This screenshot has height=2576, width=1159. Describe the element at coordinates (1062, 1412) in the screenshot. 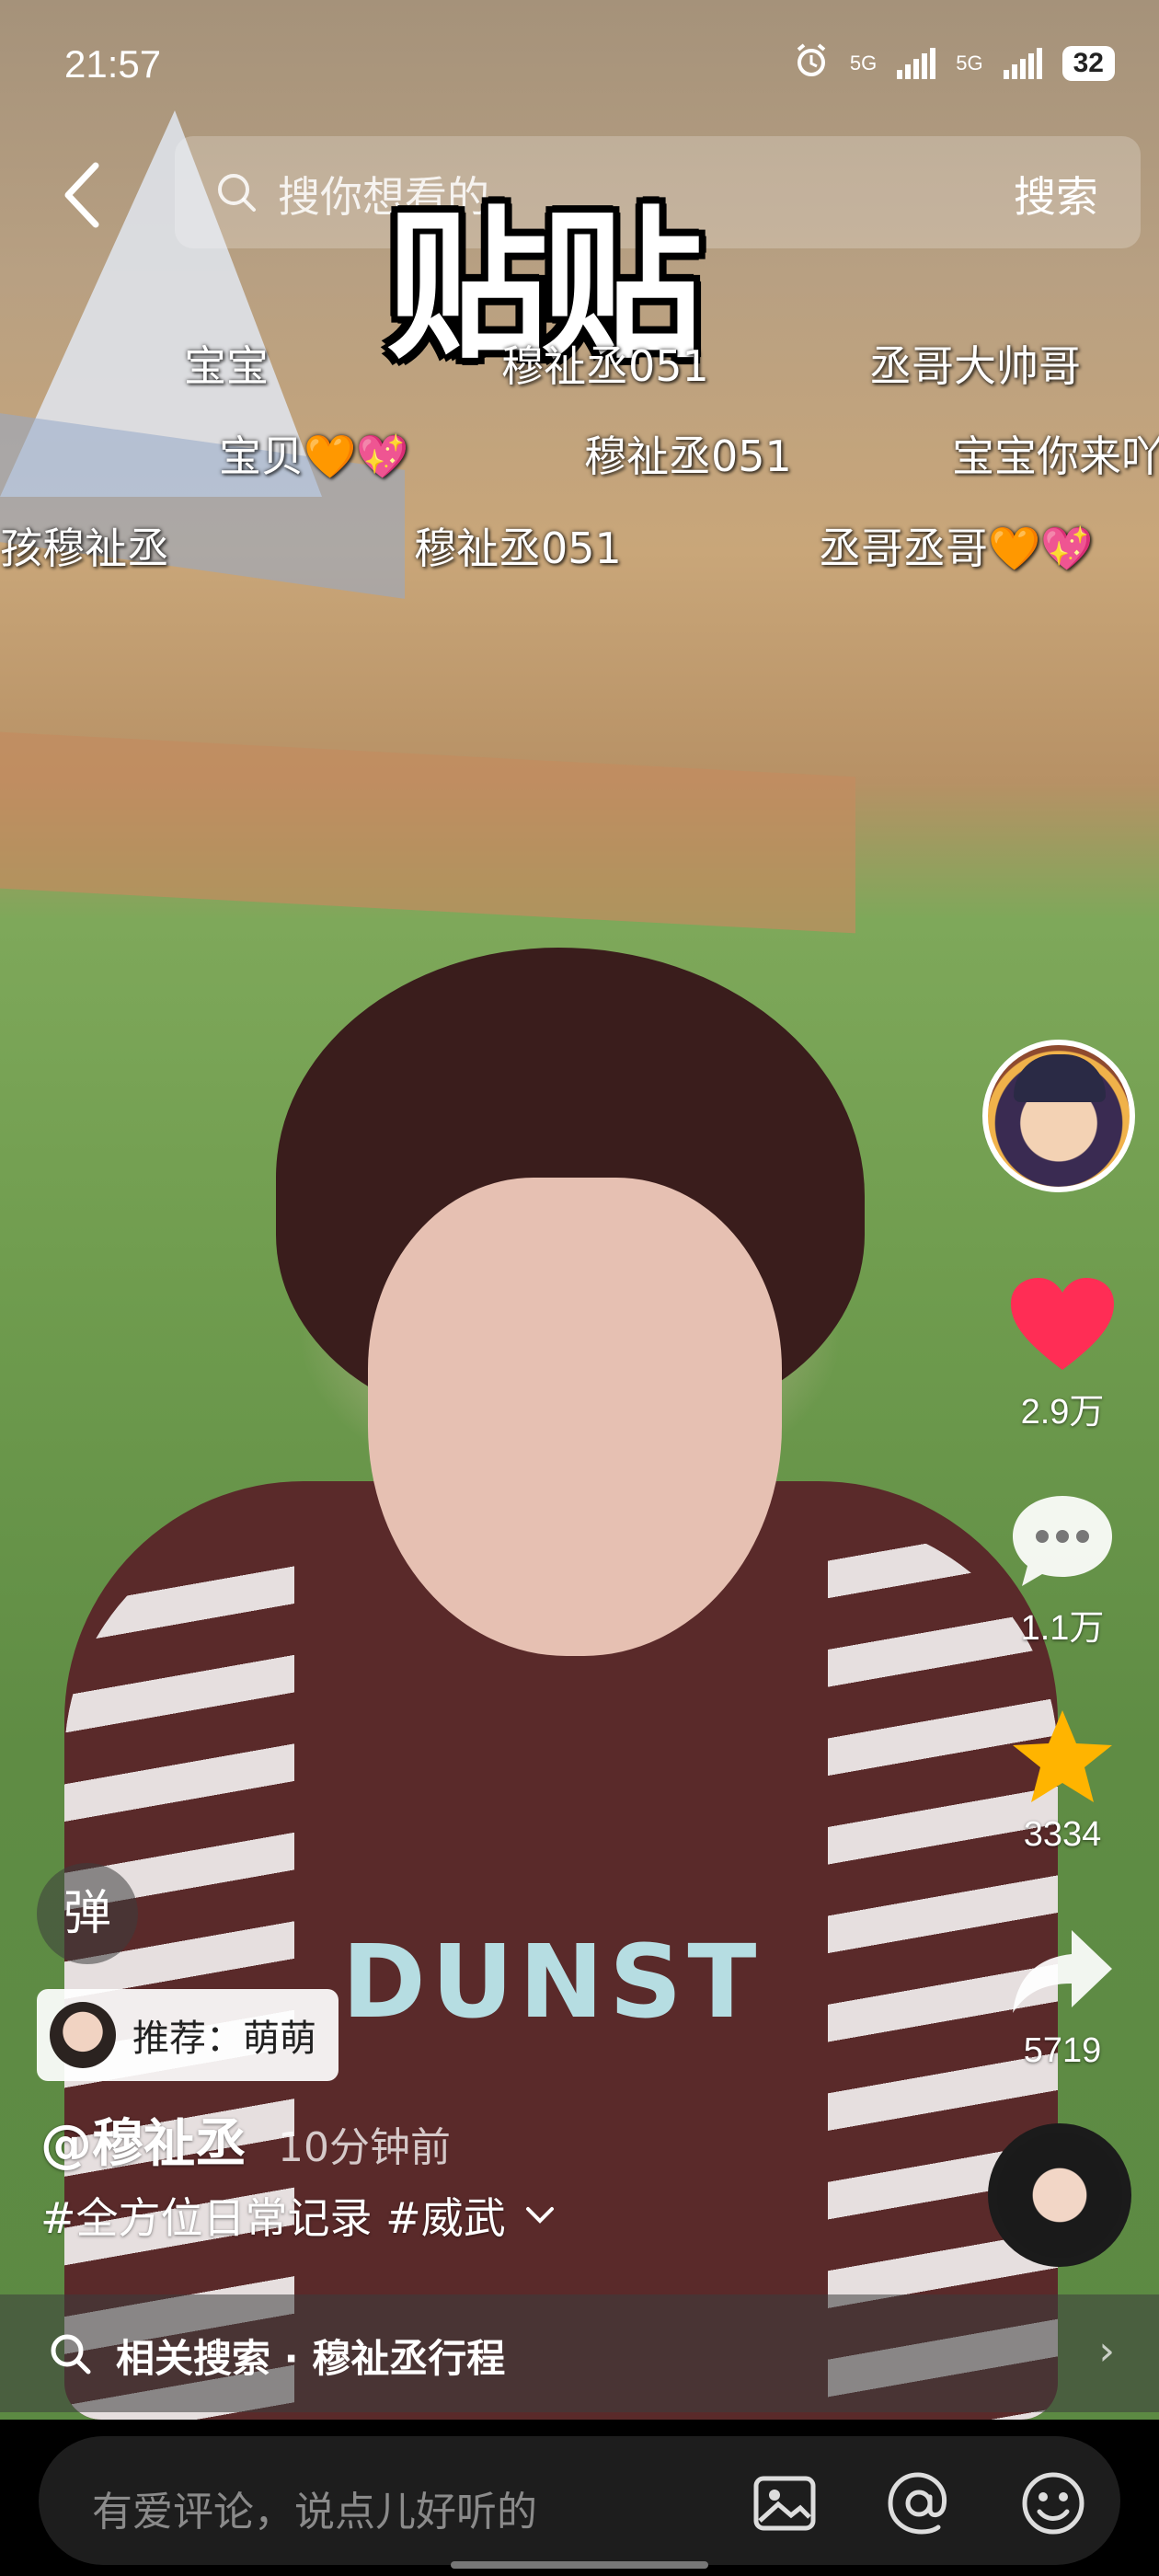

I see `like-count: 2.9万` at that location.